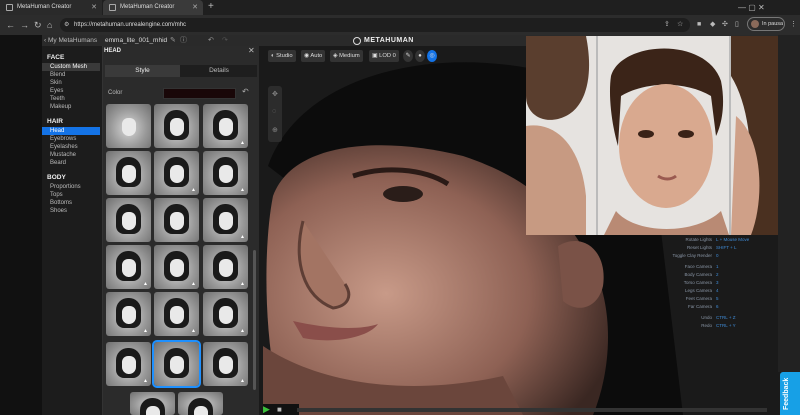  Describe the element at coordinates (667, 25) in the screenshot. I see `share-icon: ⇪` at that location.